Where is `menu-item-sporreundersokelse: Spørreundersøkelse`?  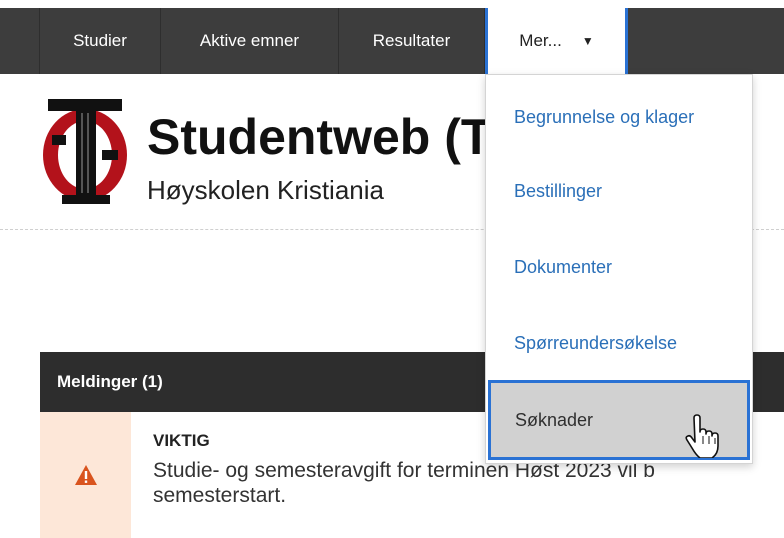
menu-item-sporreundersokelse: Spørreundersøkelse is located at coordinates (619, 343).